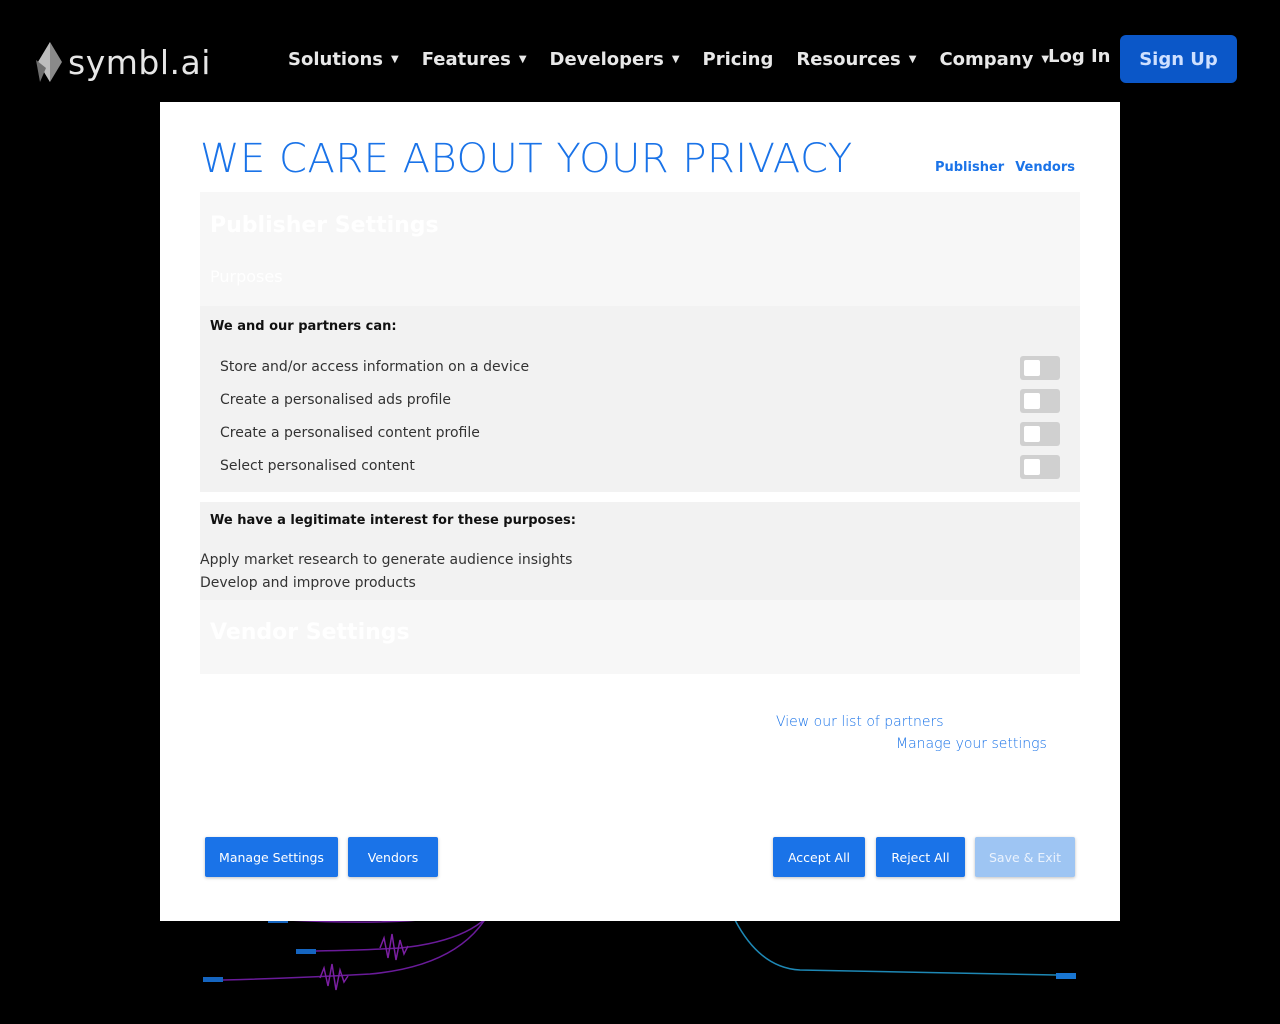 The height and width of the screenshot is (1024, 1280). What do you see at coordinates (640, 249) in the screenshot?
I see `publisher-settings-section: Publisher Settings Purposes` at bounding box center [640, 249].